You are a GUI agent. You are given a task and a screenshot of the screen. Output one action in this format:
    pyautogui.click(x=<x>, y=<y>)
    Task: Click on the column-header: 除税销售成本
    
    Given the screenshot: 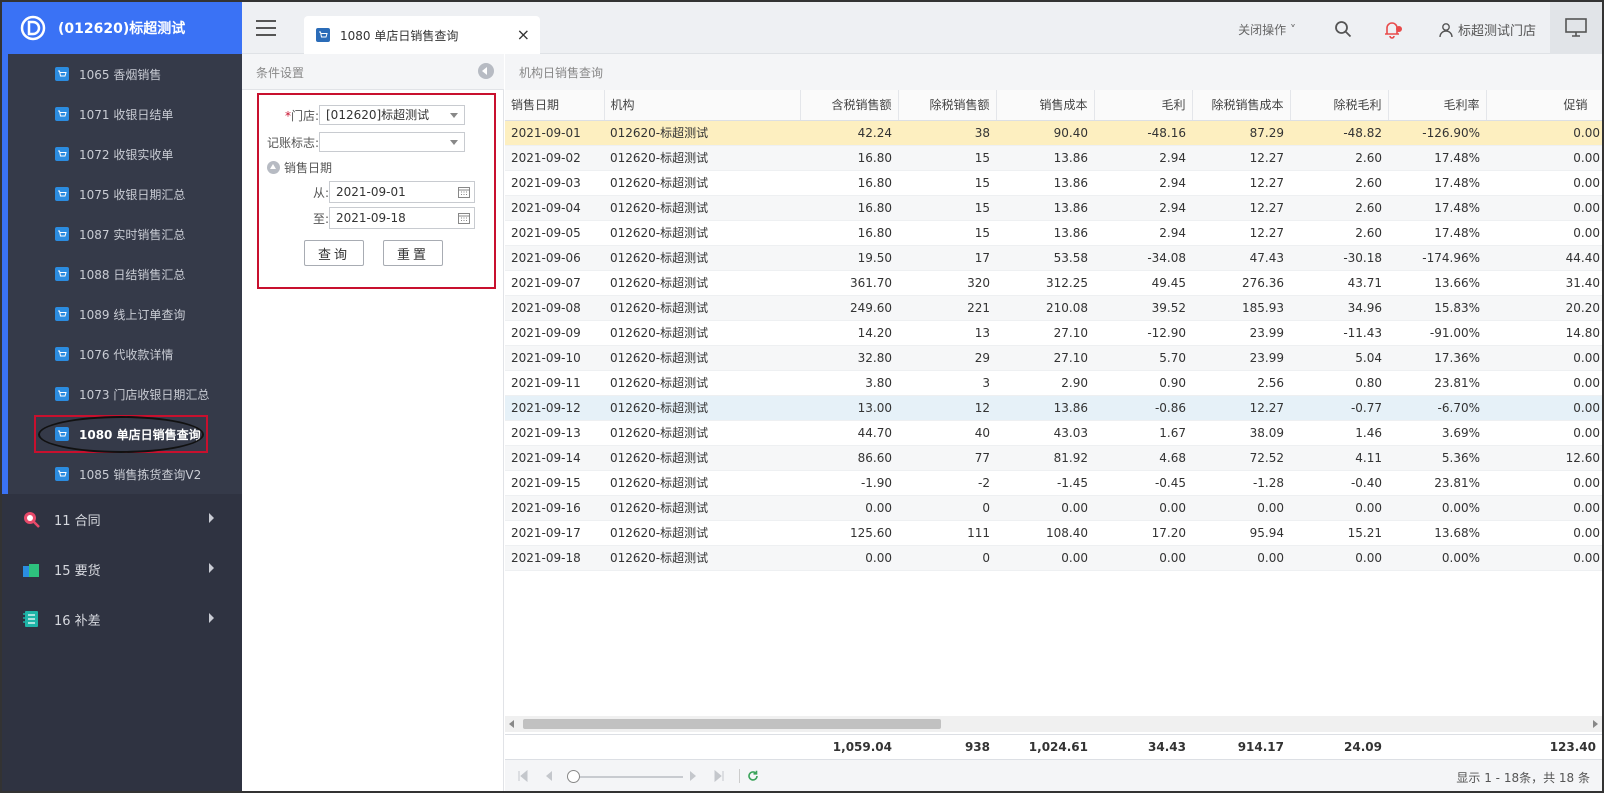 What is the action you would take?
    pyautogui.click(x=1241, y=105)
    